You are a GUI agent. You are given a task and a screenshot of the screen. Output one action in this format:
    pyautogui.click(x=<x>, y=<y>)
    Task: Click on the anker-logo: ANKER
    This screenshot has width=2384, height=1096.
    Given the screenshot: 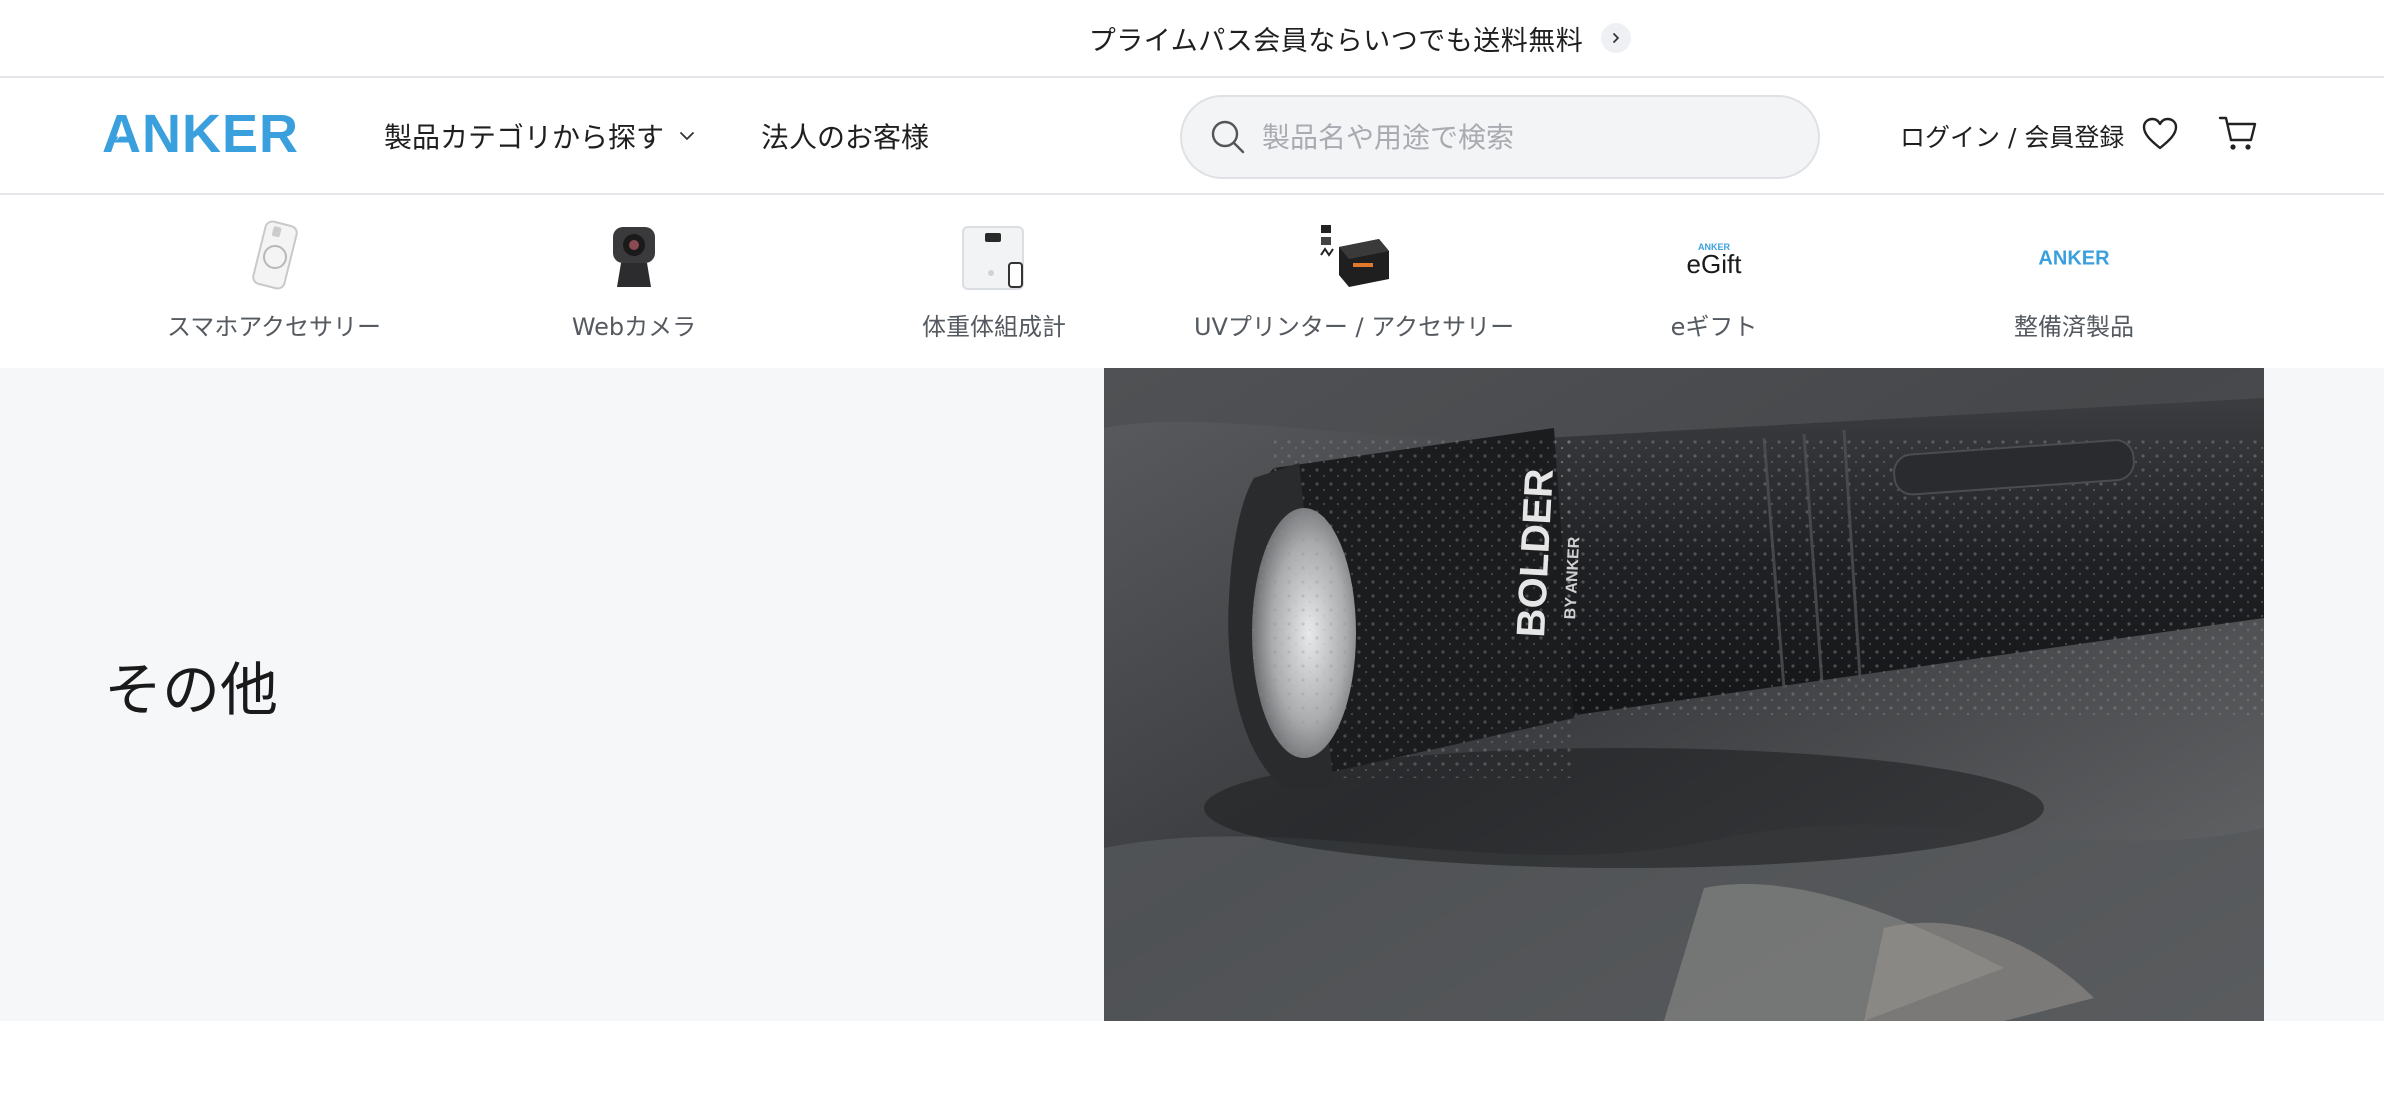 What is the action you would take?
    pyautogui.click(x=203, y=134)
    